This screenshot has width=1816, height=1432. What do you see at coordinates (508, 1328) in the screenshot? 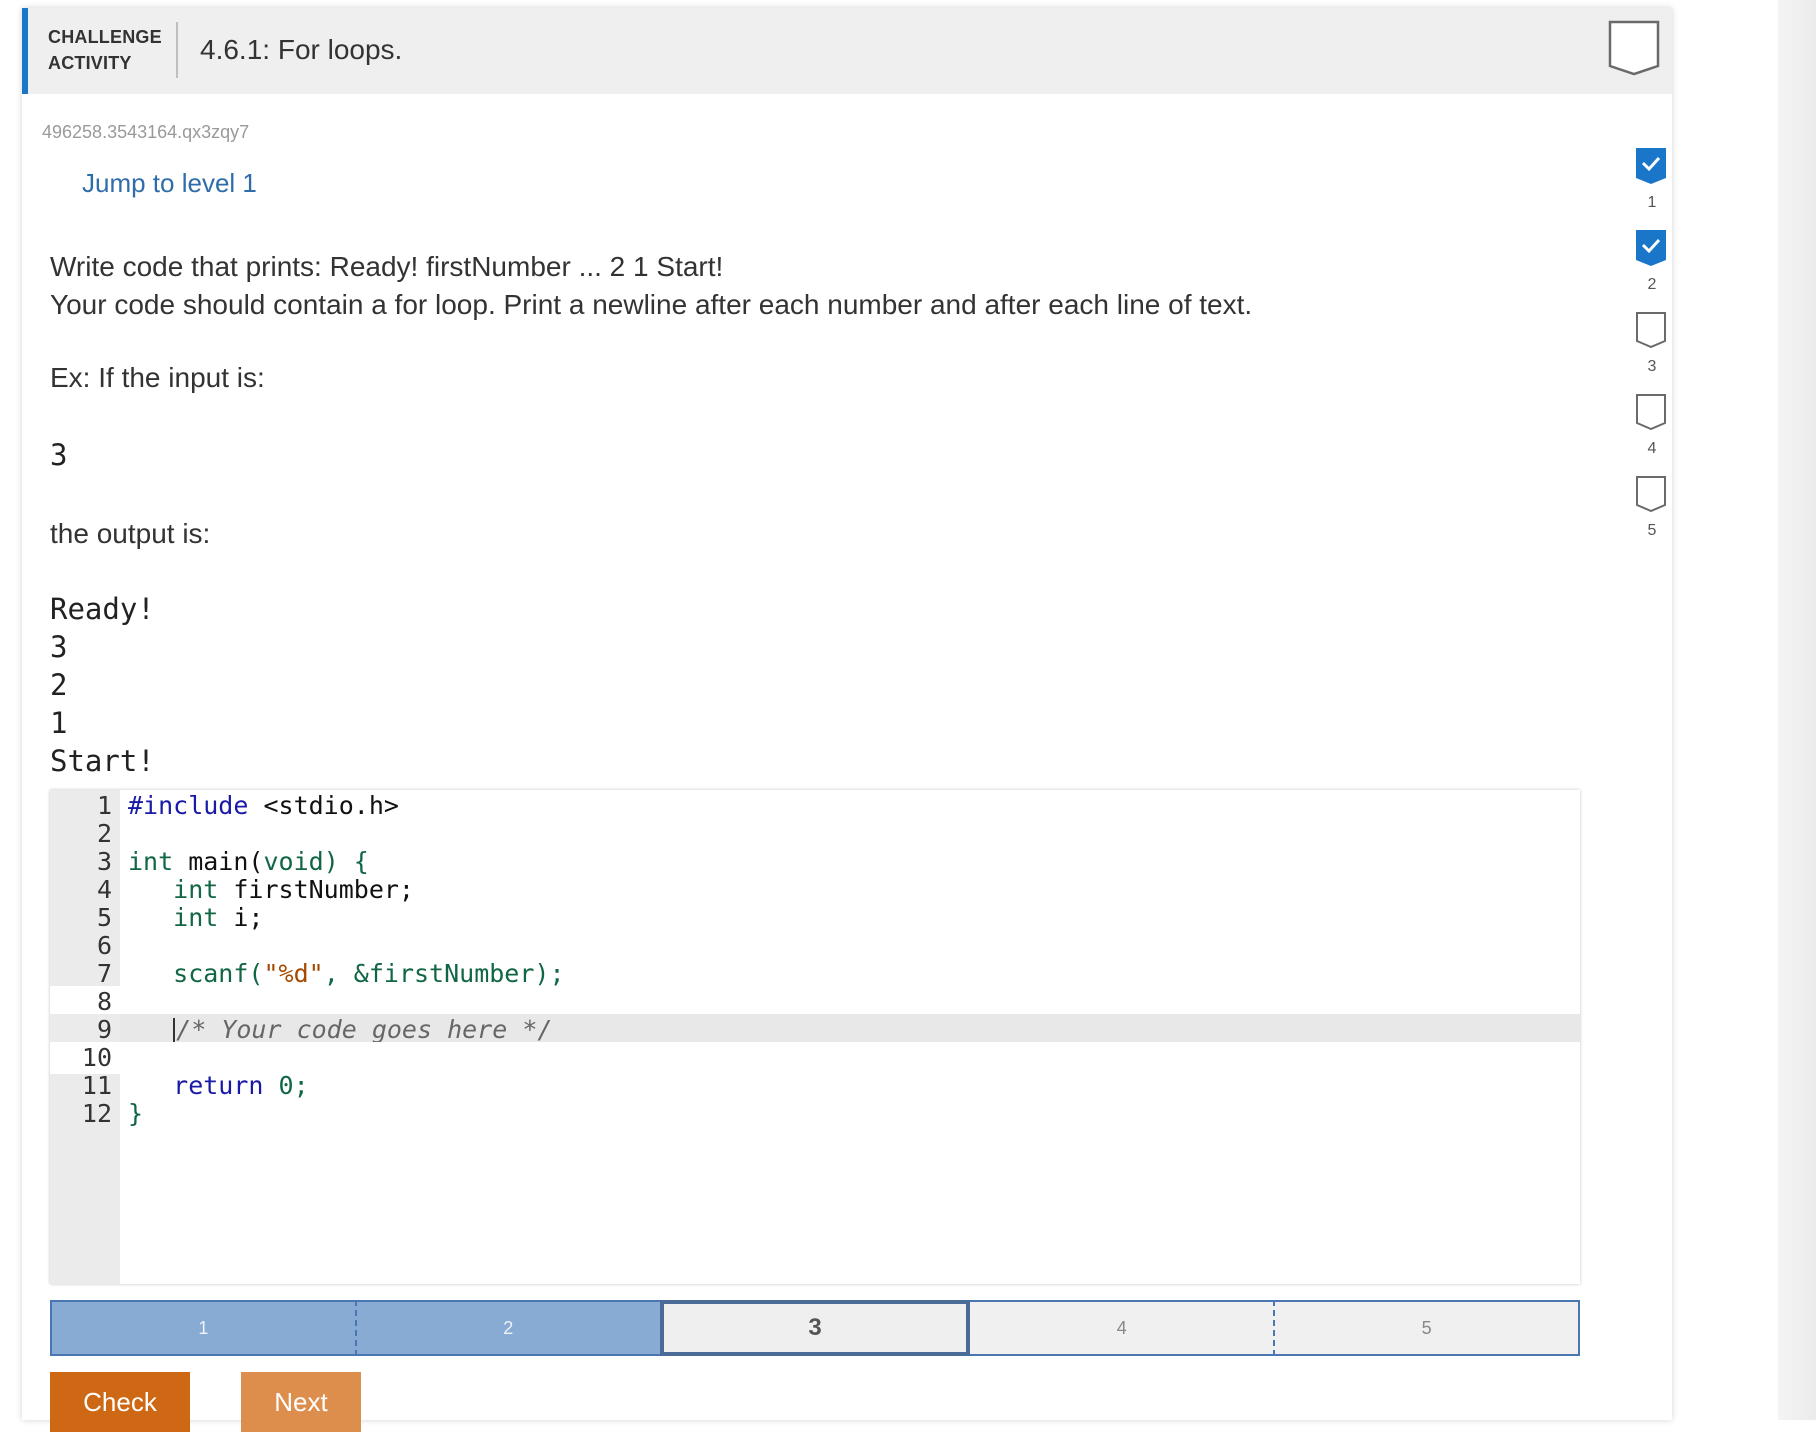
I see `level-tab-2: 2` at bounding box center [508, 1328].